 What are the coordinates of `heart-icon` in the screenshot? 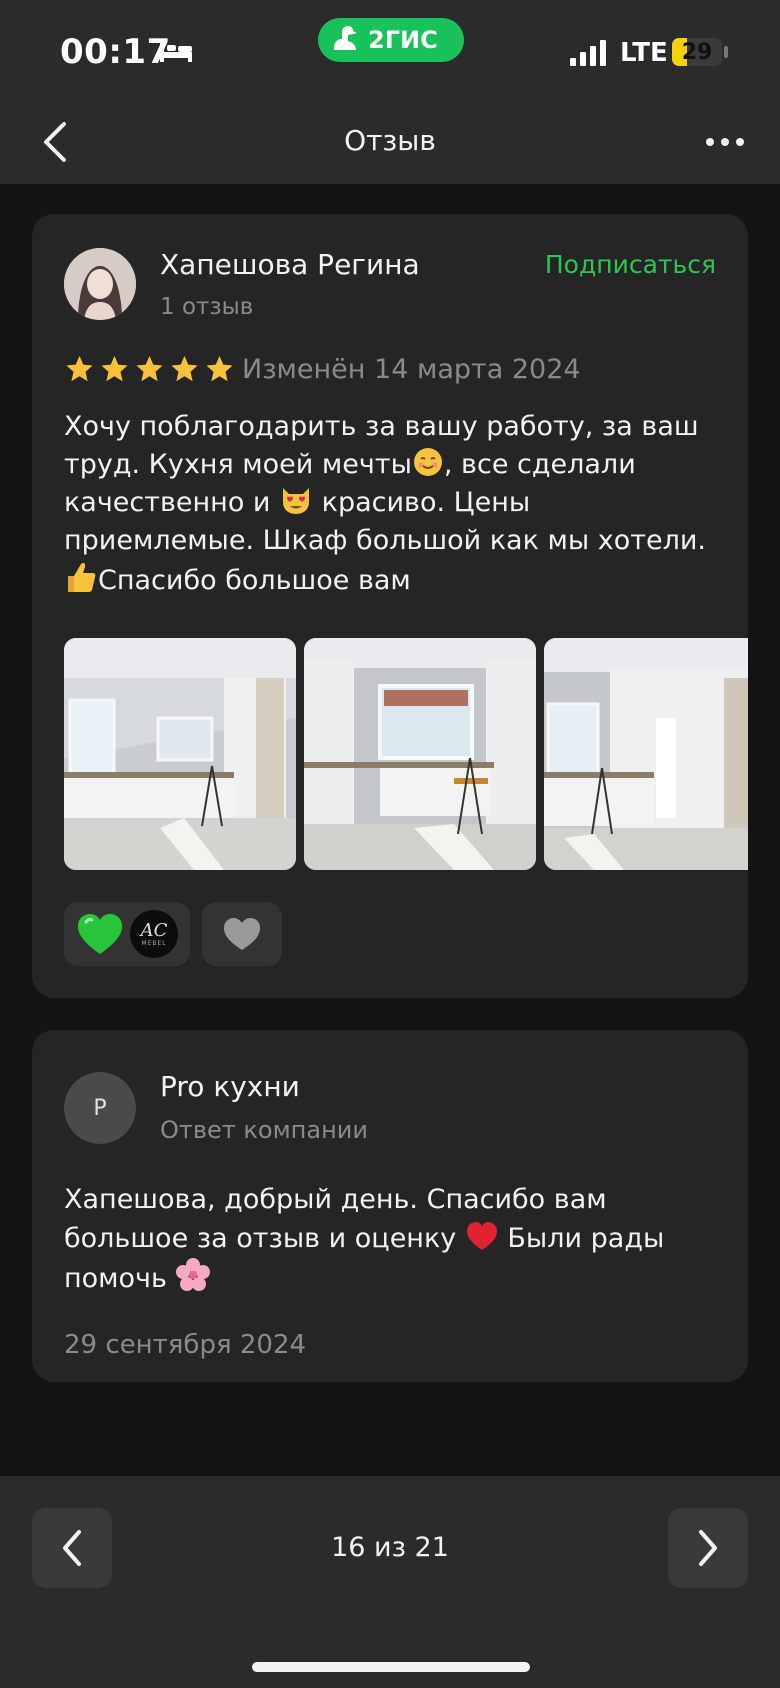 It's located at (242, 934).